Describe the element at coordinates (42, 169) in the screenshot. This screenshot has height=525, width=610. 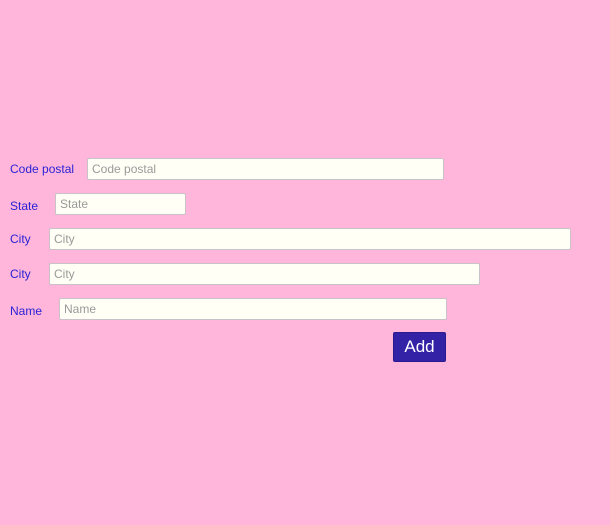
I see `code-postal-label: Code postal` at that location.